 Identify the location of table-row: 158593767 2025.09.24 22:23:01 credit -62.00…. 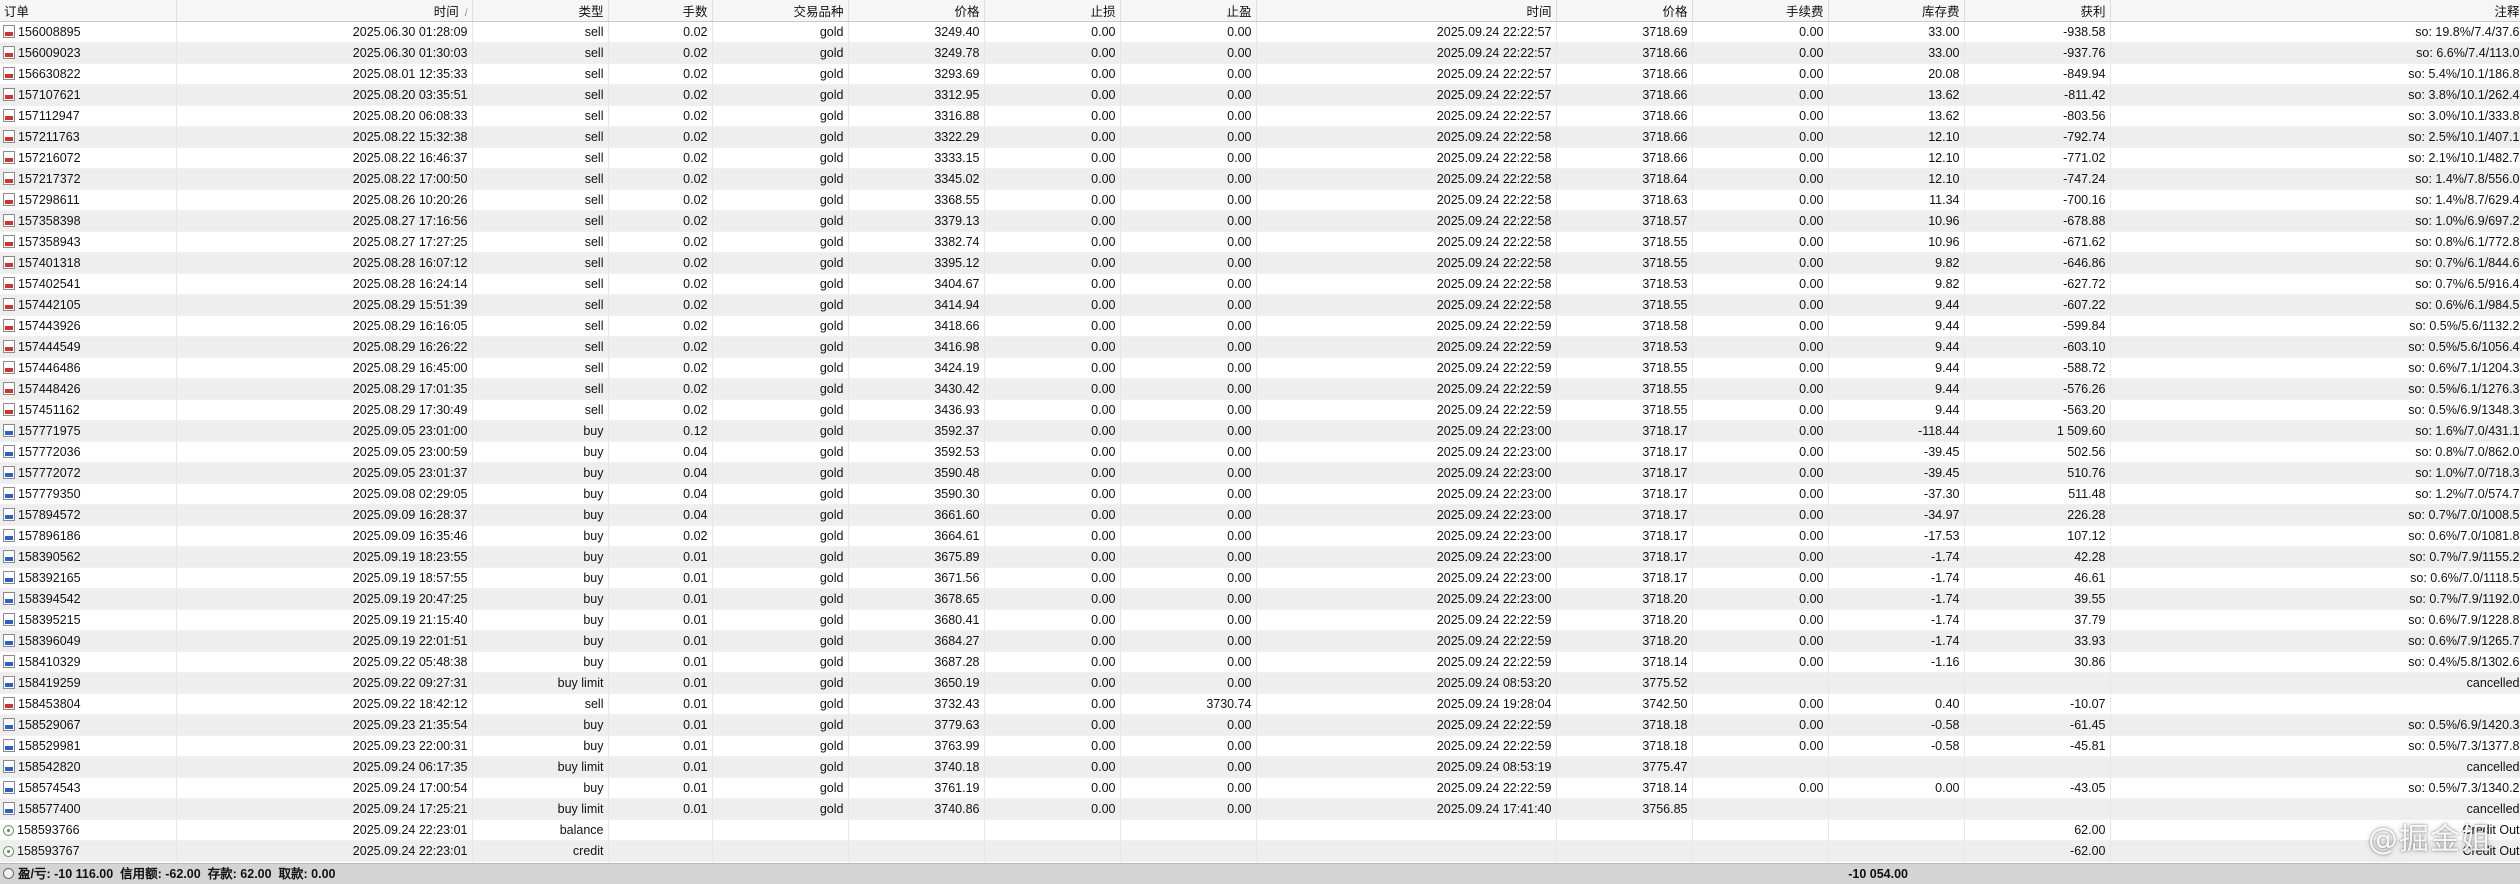
(1260, 851).